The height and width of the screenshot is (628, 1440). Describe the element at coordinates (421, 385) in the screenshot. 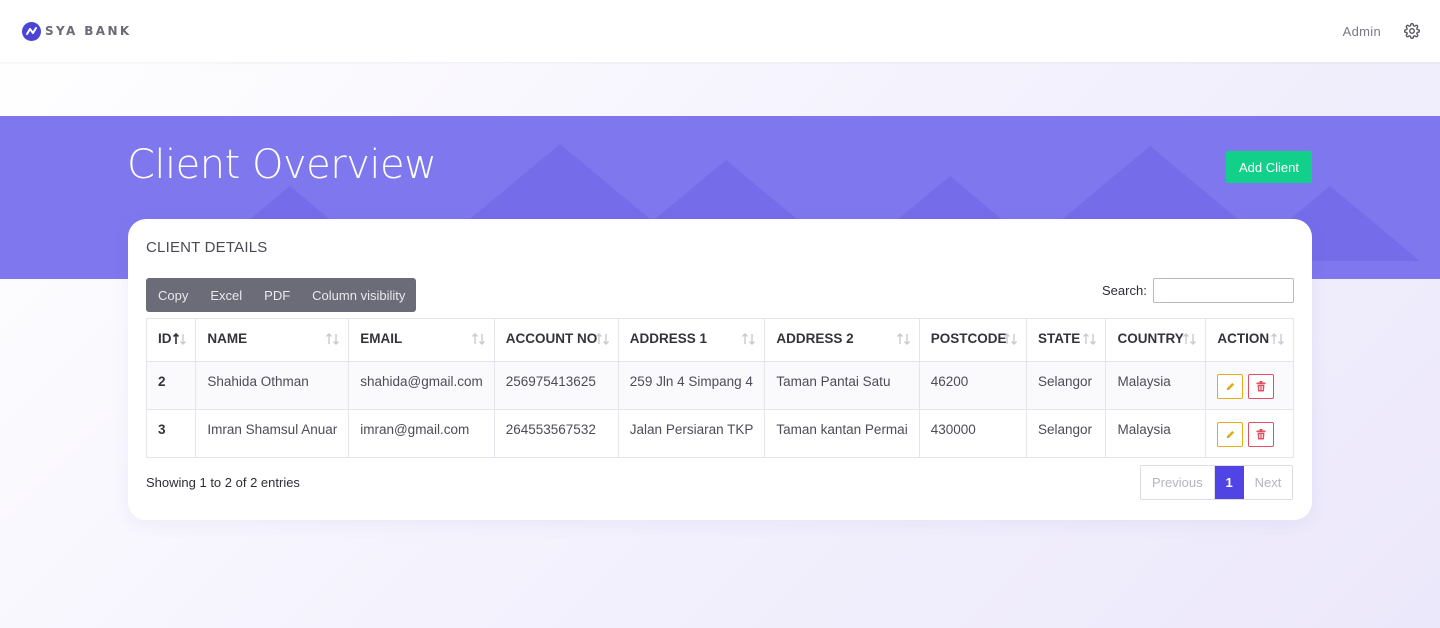

I see `cell-email: shahida@gmail.com` at that location.